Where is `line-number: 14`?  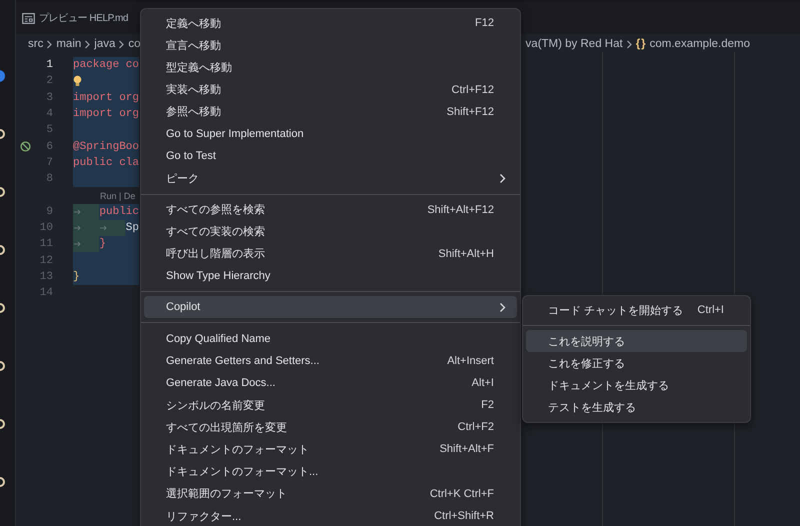 line-number: 14 is located at coordinates (46, 293).